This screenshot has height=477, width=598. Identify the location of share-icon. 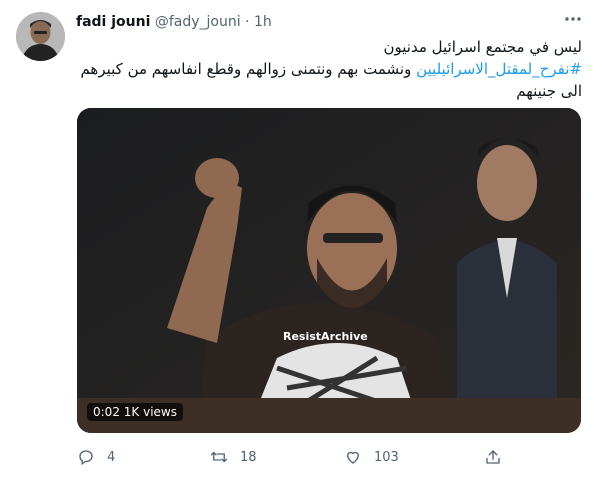
(493, 457).